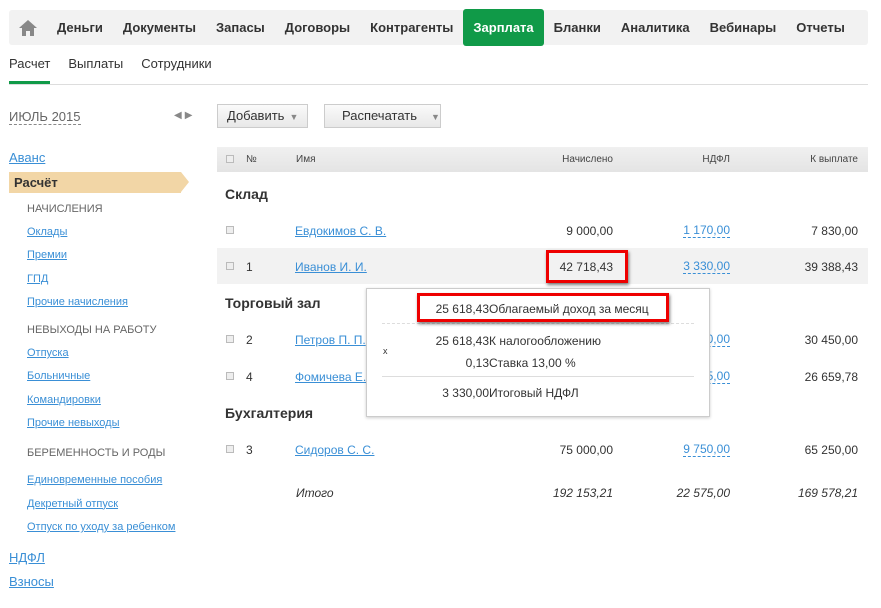 The height and width of the screenshot is (608, 881). What do you see at coordinates (273, 303) in the screenshot?
I see `group-title: Торговый зал` at bounding box center [273, 303].